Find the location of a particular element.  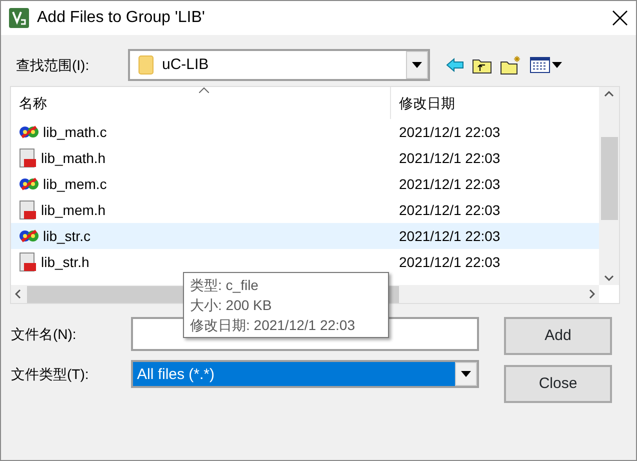

tooltip-line: 类型: c_file is located at coordinates (225, 285).